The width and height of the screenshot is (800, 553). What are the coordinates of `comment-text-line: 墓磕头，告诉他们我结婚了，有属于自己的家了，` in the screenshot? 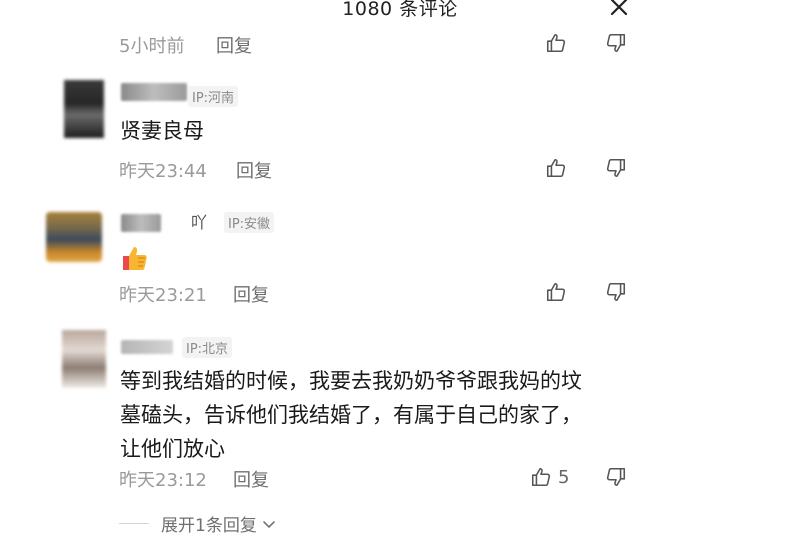 It's located at (351, 415).